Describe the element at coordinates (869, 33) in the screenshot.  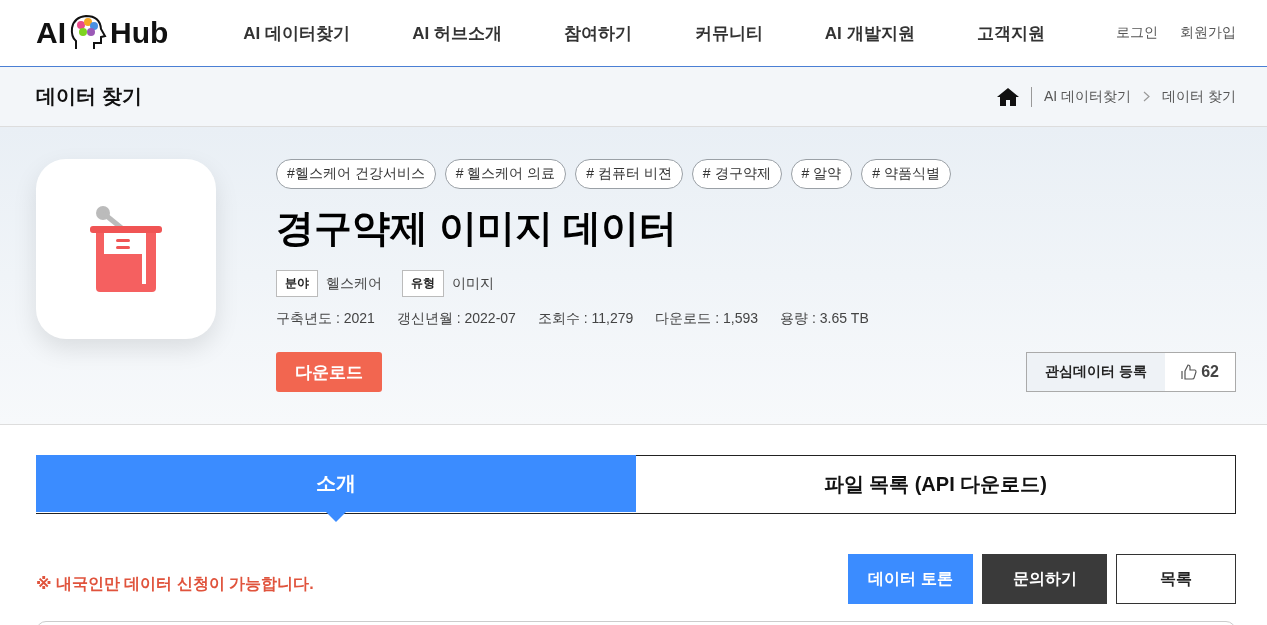
I see `nav-link: AI 개발지원` at that location.